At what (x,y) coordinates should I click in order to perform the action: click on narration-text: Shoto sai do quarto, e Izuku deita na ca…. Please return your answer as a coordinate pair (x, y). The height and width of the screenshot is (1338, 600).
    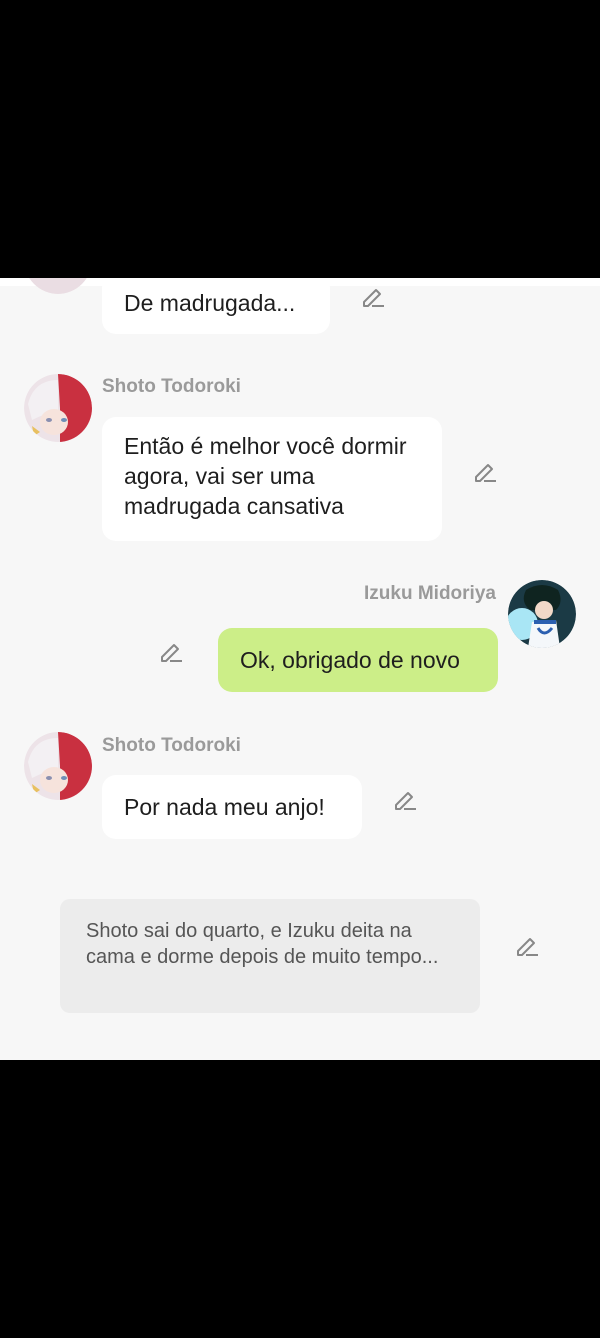
    Looking at the image, I should click on (262, 944).